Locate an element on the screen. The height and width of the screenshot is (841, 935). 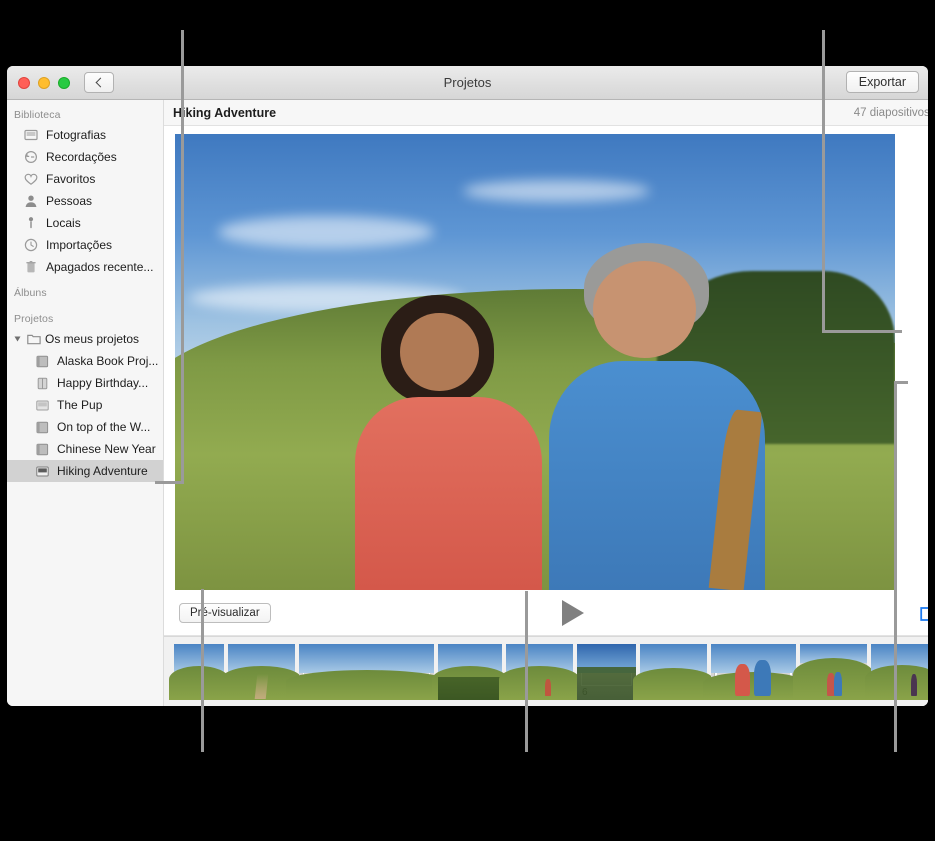
sidebar-item-recordacoes: Recordações is located at coordinates (85, 157).